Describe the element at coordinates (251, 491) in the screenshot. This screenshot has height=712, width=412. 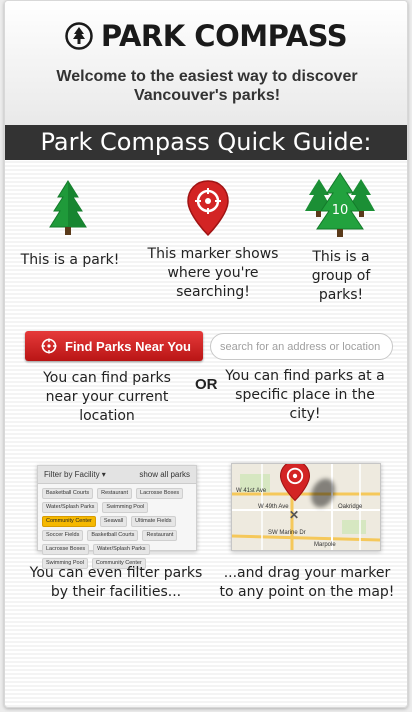
I see `map-label-41st: W 41st Ave` at that location.